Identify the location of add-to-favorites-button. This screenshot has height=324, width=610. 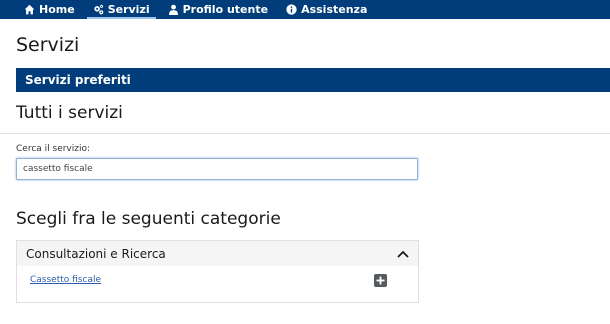
(380, 280).